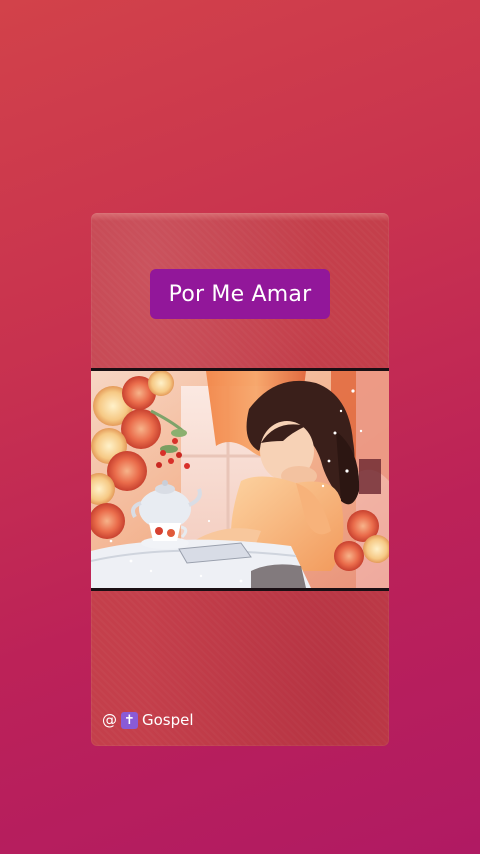  Describe the element at coordinates (109, 720) in the screenshot. I see `handle-prefix: @` at that location.